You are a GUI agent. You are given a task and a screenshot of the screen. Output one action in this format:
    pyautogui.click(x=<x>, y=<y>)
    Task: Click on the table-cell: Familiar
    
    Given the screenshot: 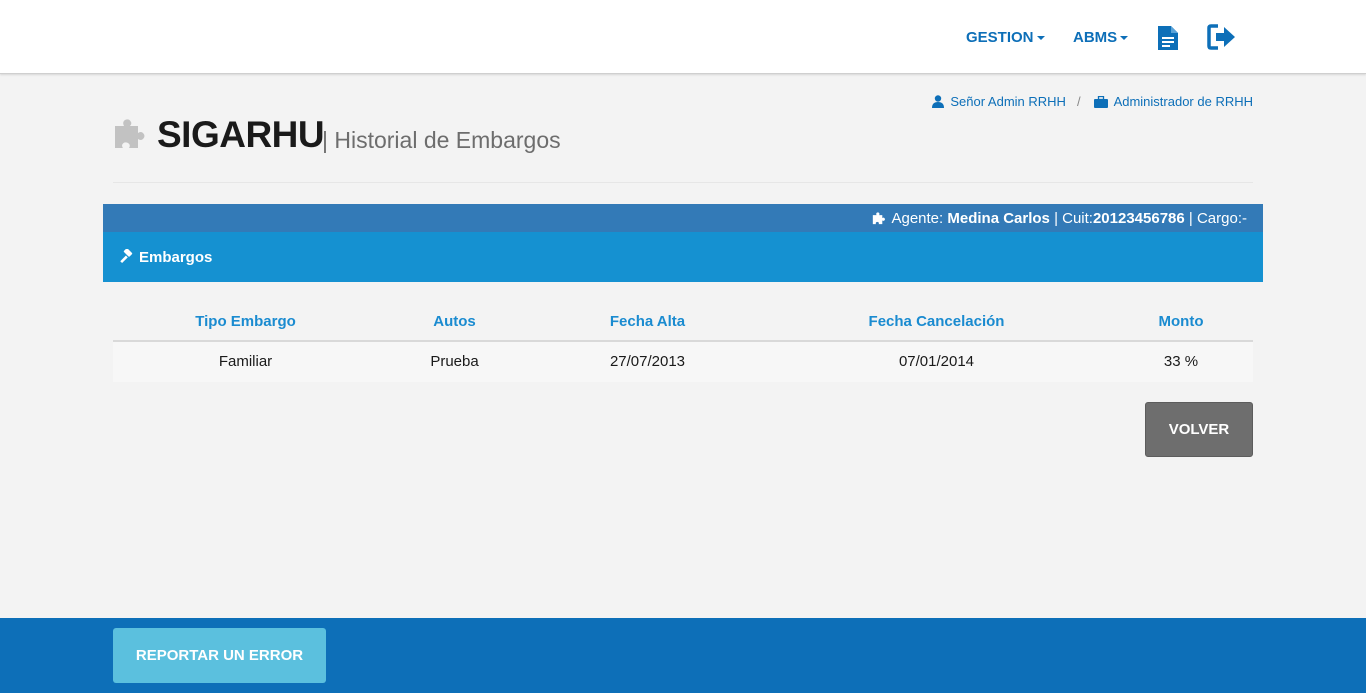 What is the action you would take?
    pyautogui.click(x=245, y=361)
    